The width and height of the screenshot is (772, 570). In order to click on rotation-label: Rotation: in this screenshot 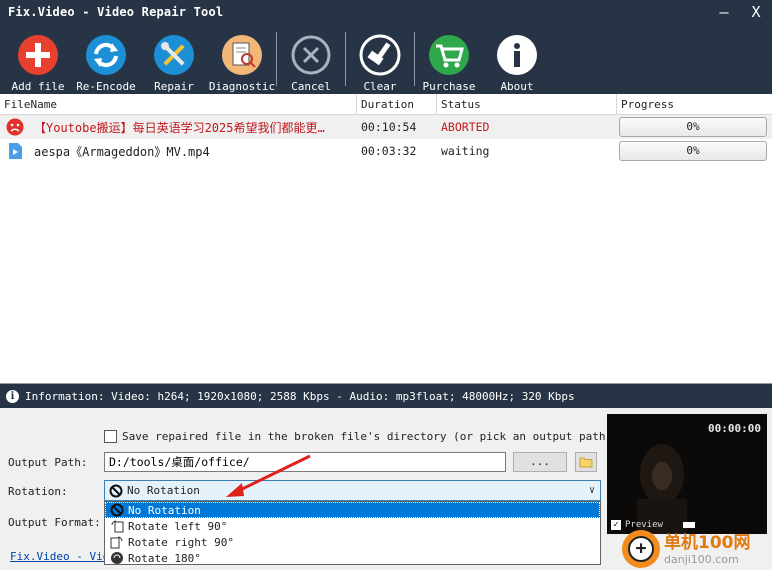, I will do `click(38, 491)`.